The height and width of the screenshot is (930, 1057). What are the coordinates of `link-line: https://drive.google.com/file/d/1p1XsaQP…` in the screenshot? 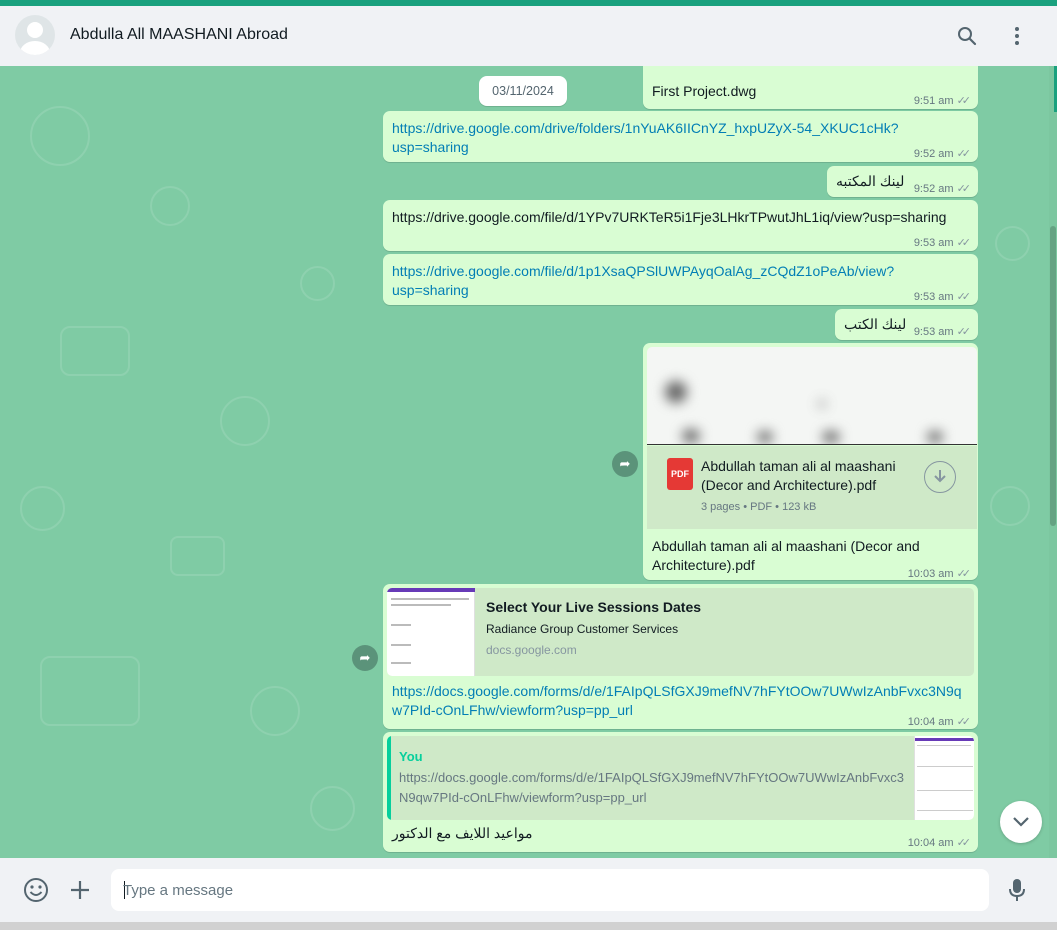 It's located at (643, 271).